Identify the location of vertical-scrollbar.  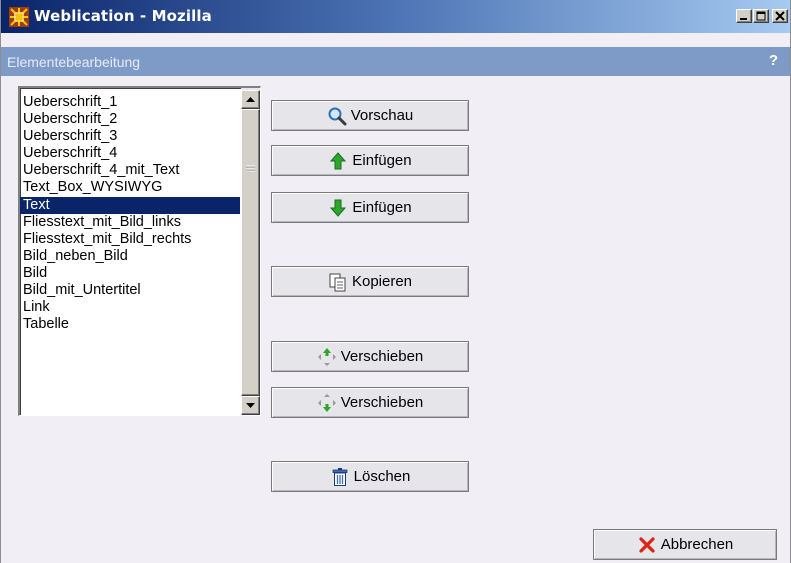
(250, 251).